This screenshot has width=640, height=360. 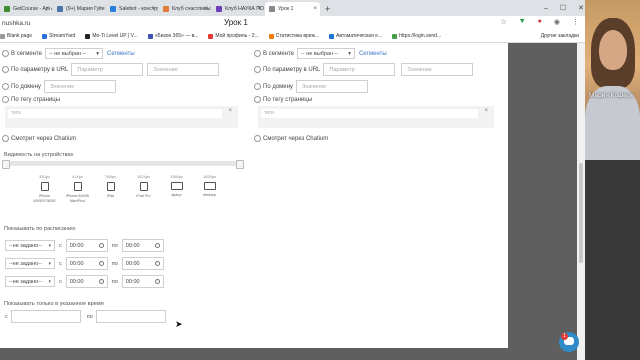 I want to click on left-domain-input: Значение, so click(x=79, y=86).